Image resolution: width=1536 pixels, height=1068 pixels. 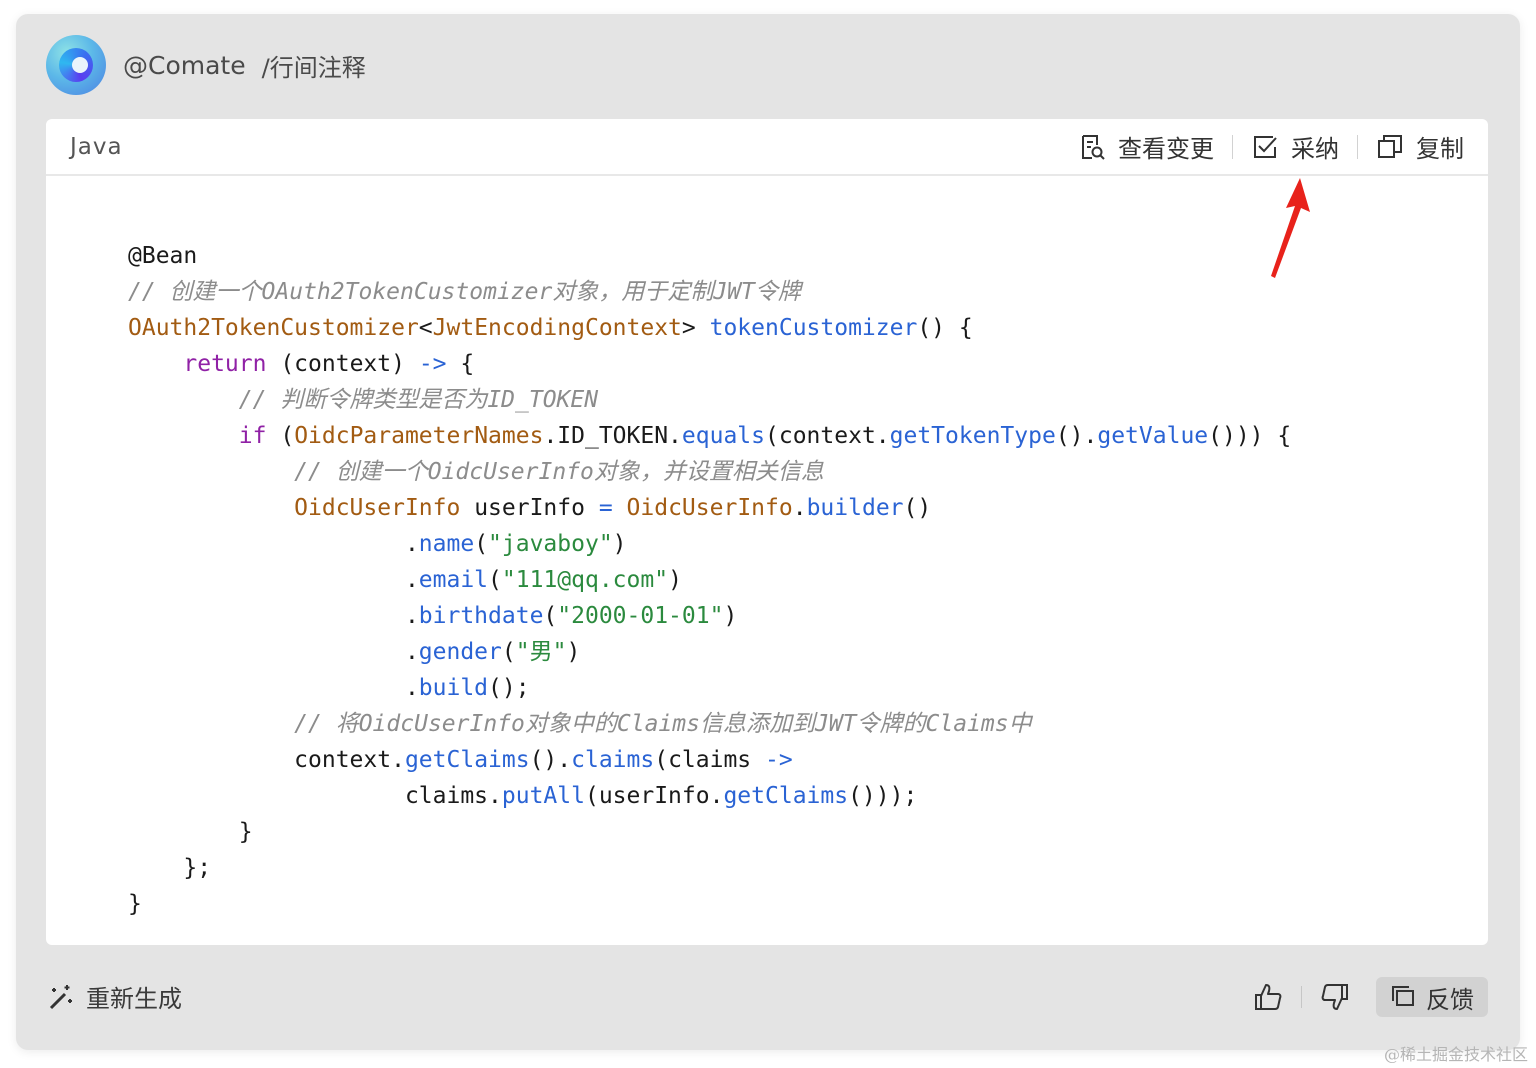 What do you see at coordinates (1450, 999) in the screenshot?
I see `feedback-label: 反馈` at bounding box center [1450, 999].